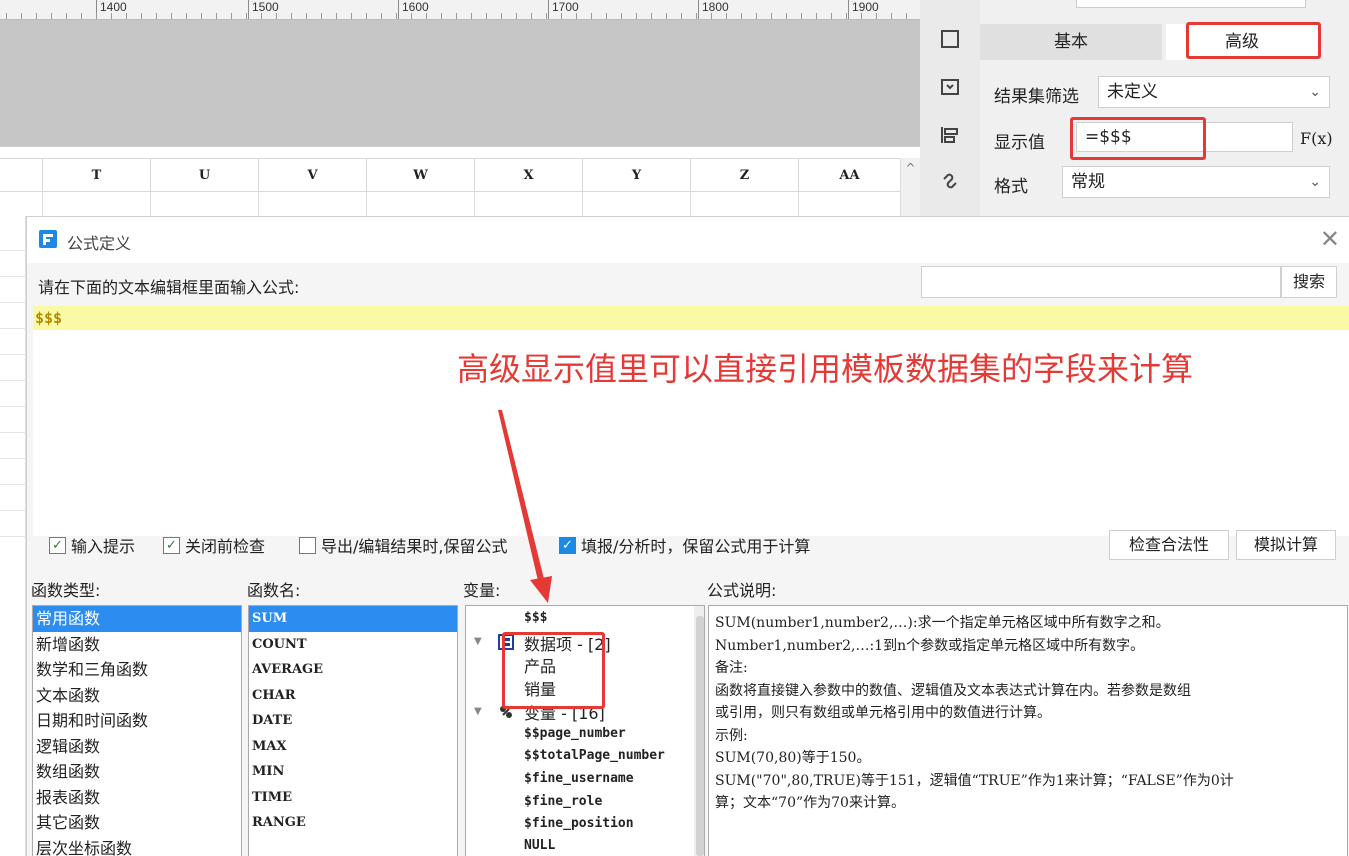 The height and width of the screenshot is (856, 1349). I want to click on column-header-cell: W, so click(420, 176).